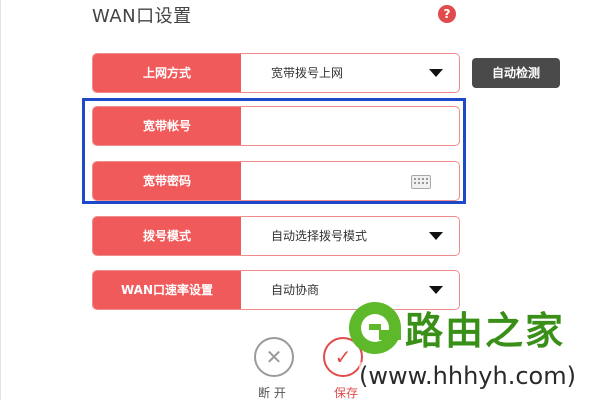 This screenshot has height=401, width=600. I want to click on frame-border, so click(0, 200).